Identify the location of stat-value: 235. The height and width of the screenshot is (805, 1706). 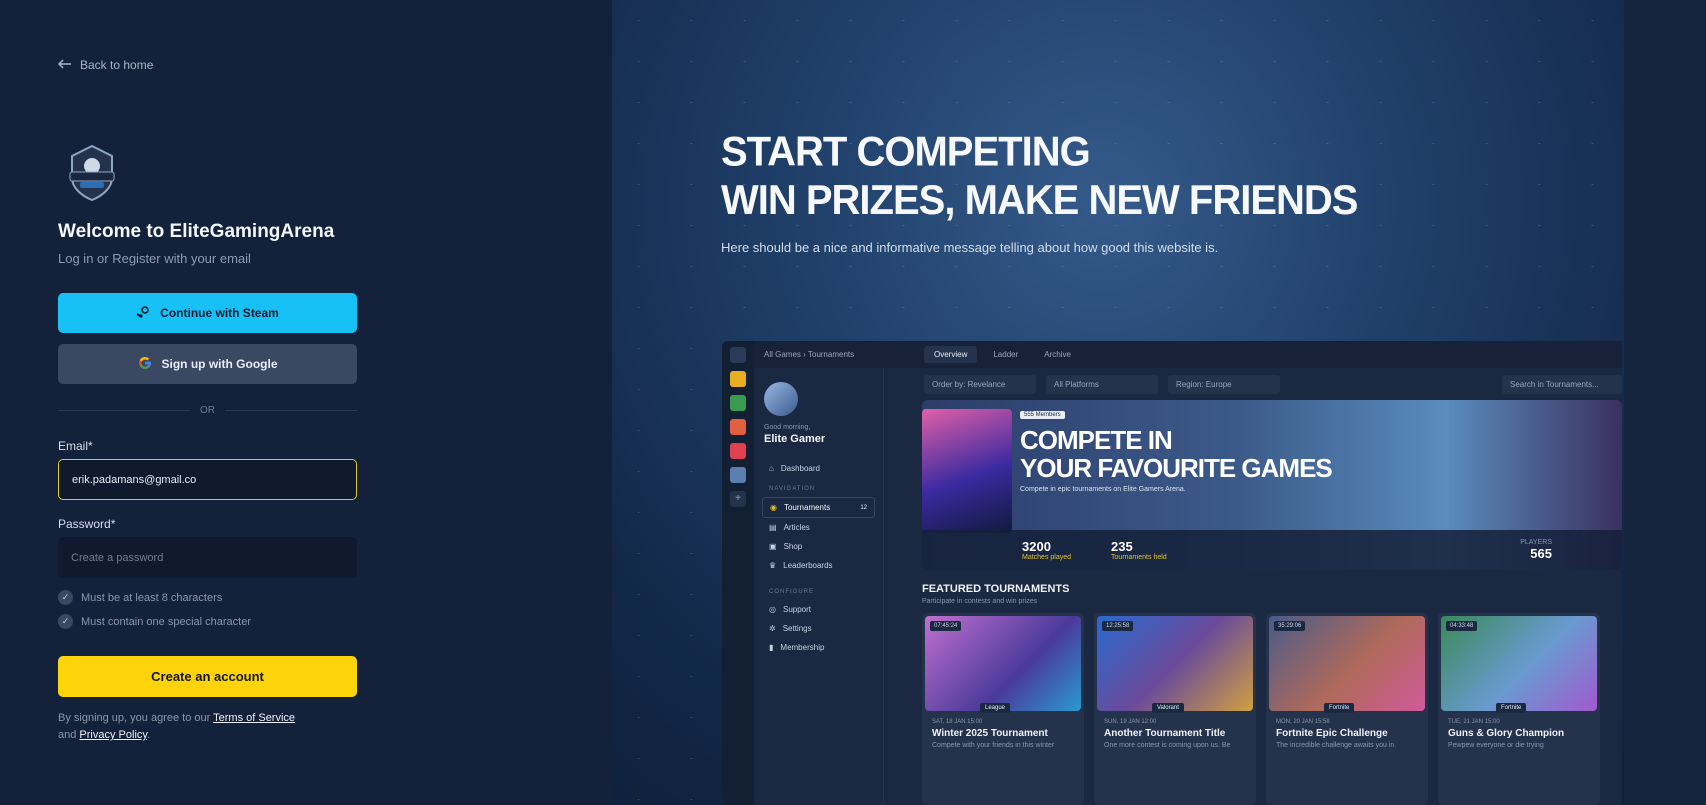
(1122, 546).